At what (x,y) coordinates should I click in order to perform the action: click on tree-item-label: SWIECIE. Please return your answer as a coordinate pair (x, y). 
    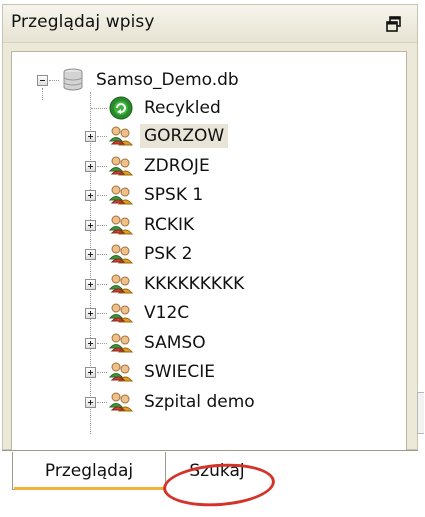
    Looking at the image, I should click on (179, 372).